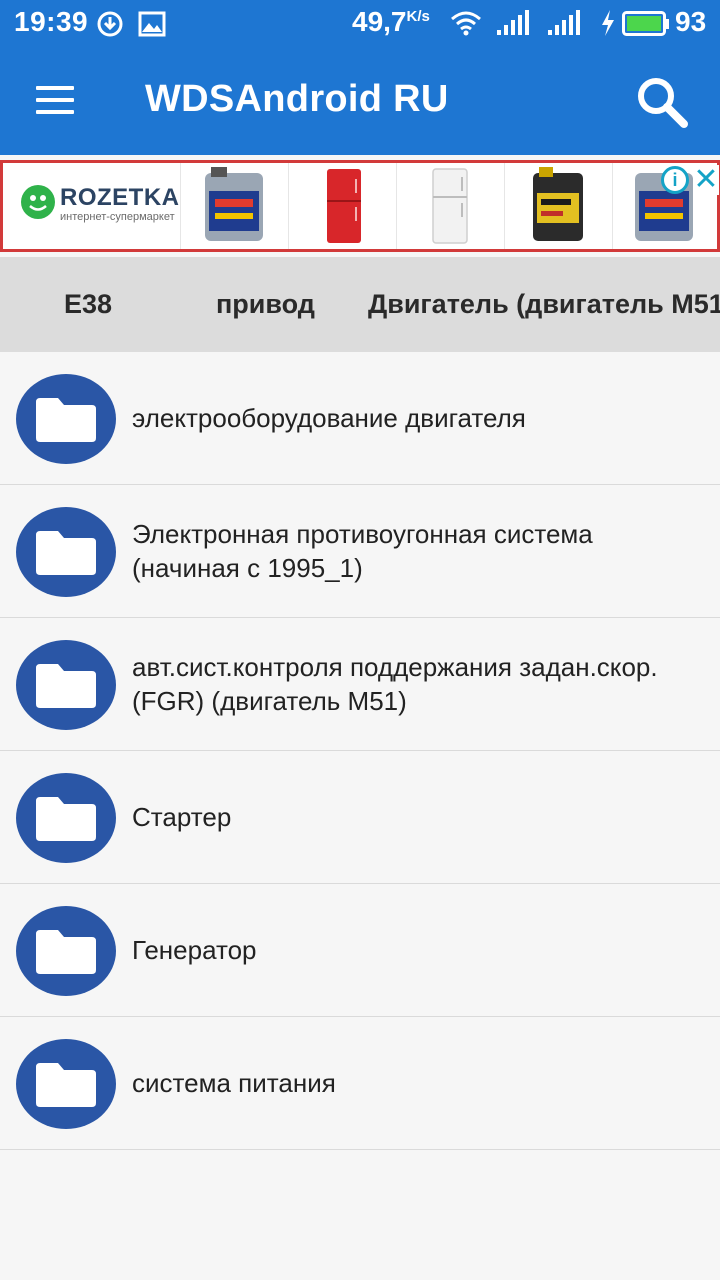 This screenshot has height=1280, width=720. What do you see at coordinates (88, 304) in the screenshot?
I see `breadcrumb-e38: E38` at bounding box center [88, 304].